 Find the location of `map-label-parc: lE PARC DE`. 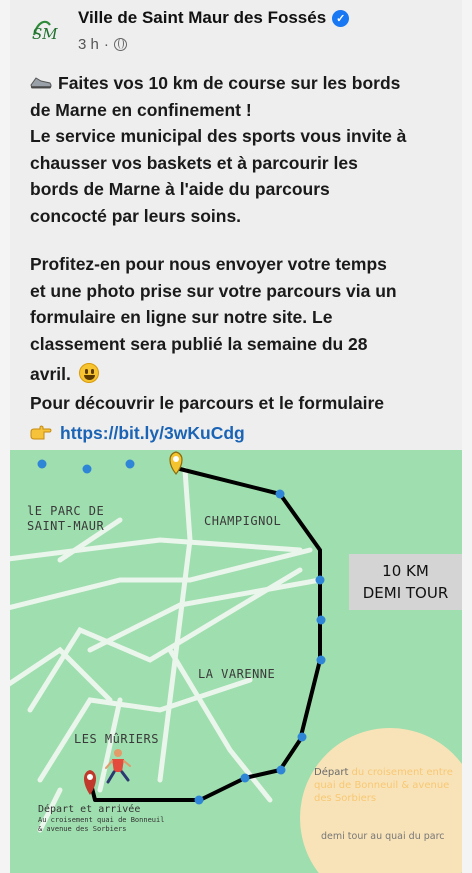

map-label-parc: lE PARC DE is located at coordinates (66, 511).